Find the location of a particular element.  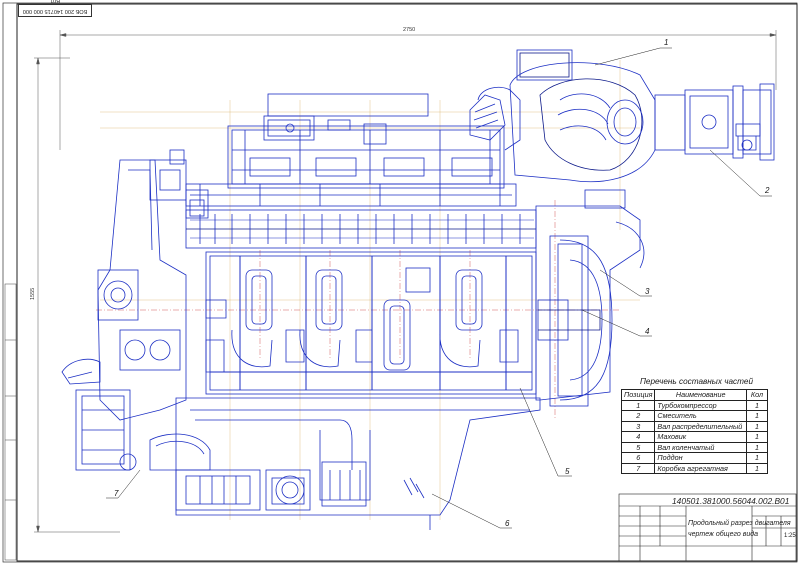

turbocharger is located at coordinates (642, 116).